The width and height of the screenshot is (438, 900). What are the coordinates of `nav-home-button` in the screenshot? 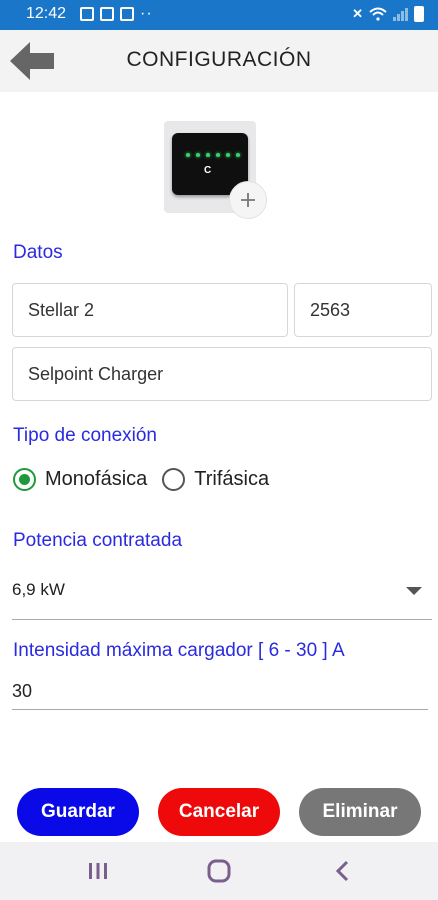 It's located at (219, 871).